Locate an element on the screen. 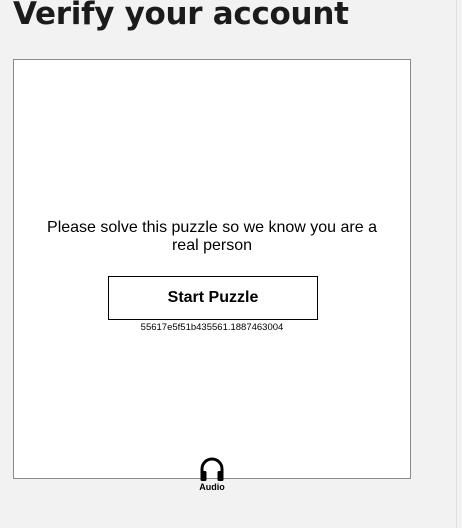  headphones-icon is located at coordinates (212, 469).